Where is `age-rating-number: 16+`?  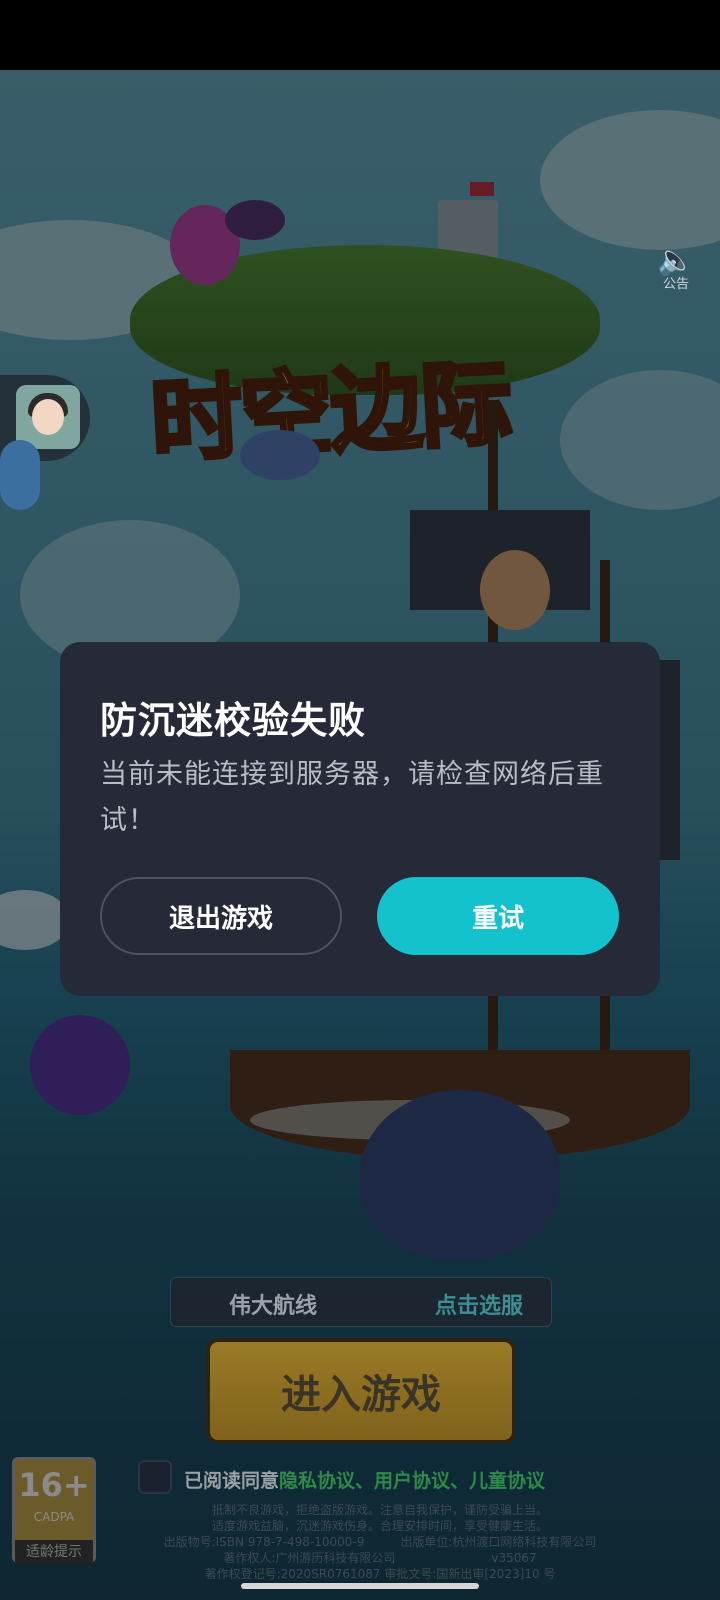 age-rating-number: 16+ is located at coordinates (54, 1485).